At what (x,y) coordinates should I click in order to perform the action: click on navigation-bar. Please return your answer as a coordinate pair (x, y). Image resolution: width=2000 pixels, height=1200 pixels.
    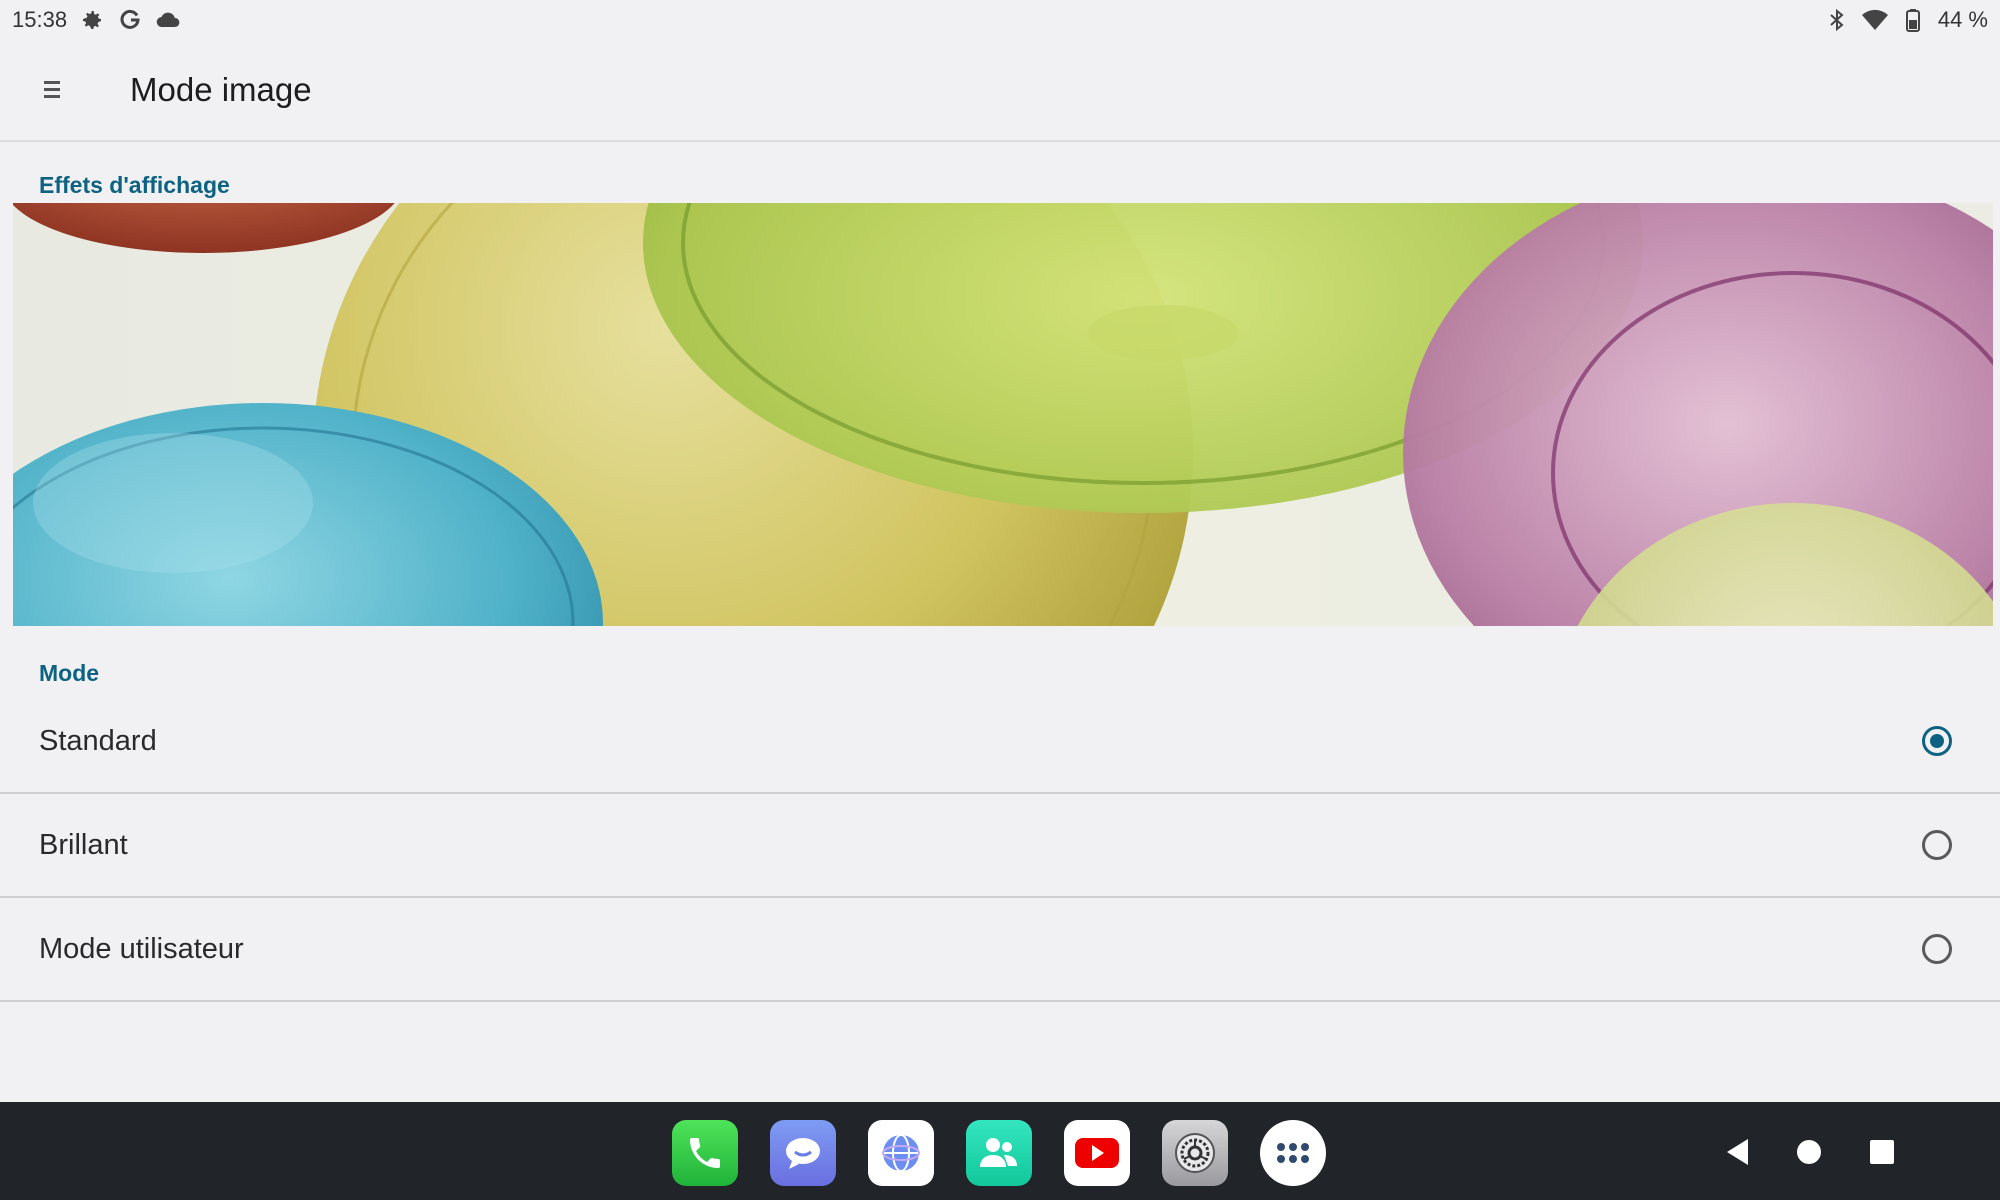
    Looking at the image, I should click on (1000, 1151).